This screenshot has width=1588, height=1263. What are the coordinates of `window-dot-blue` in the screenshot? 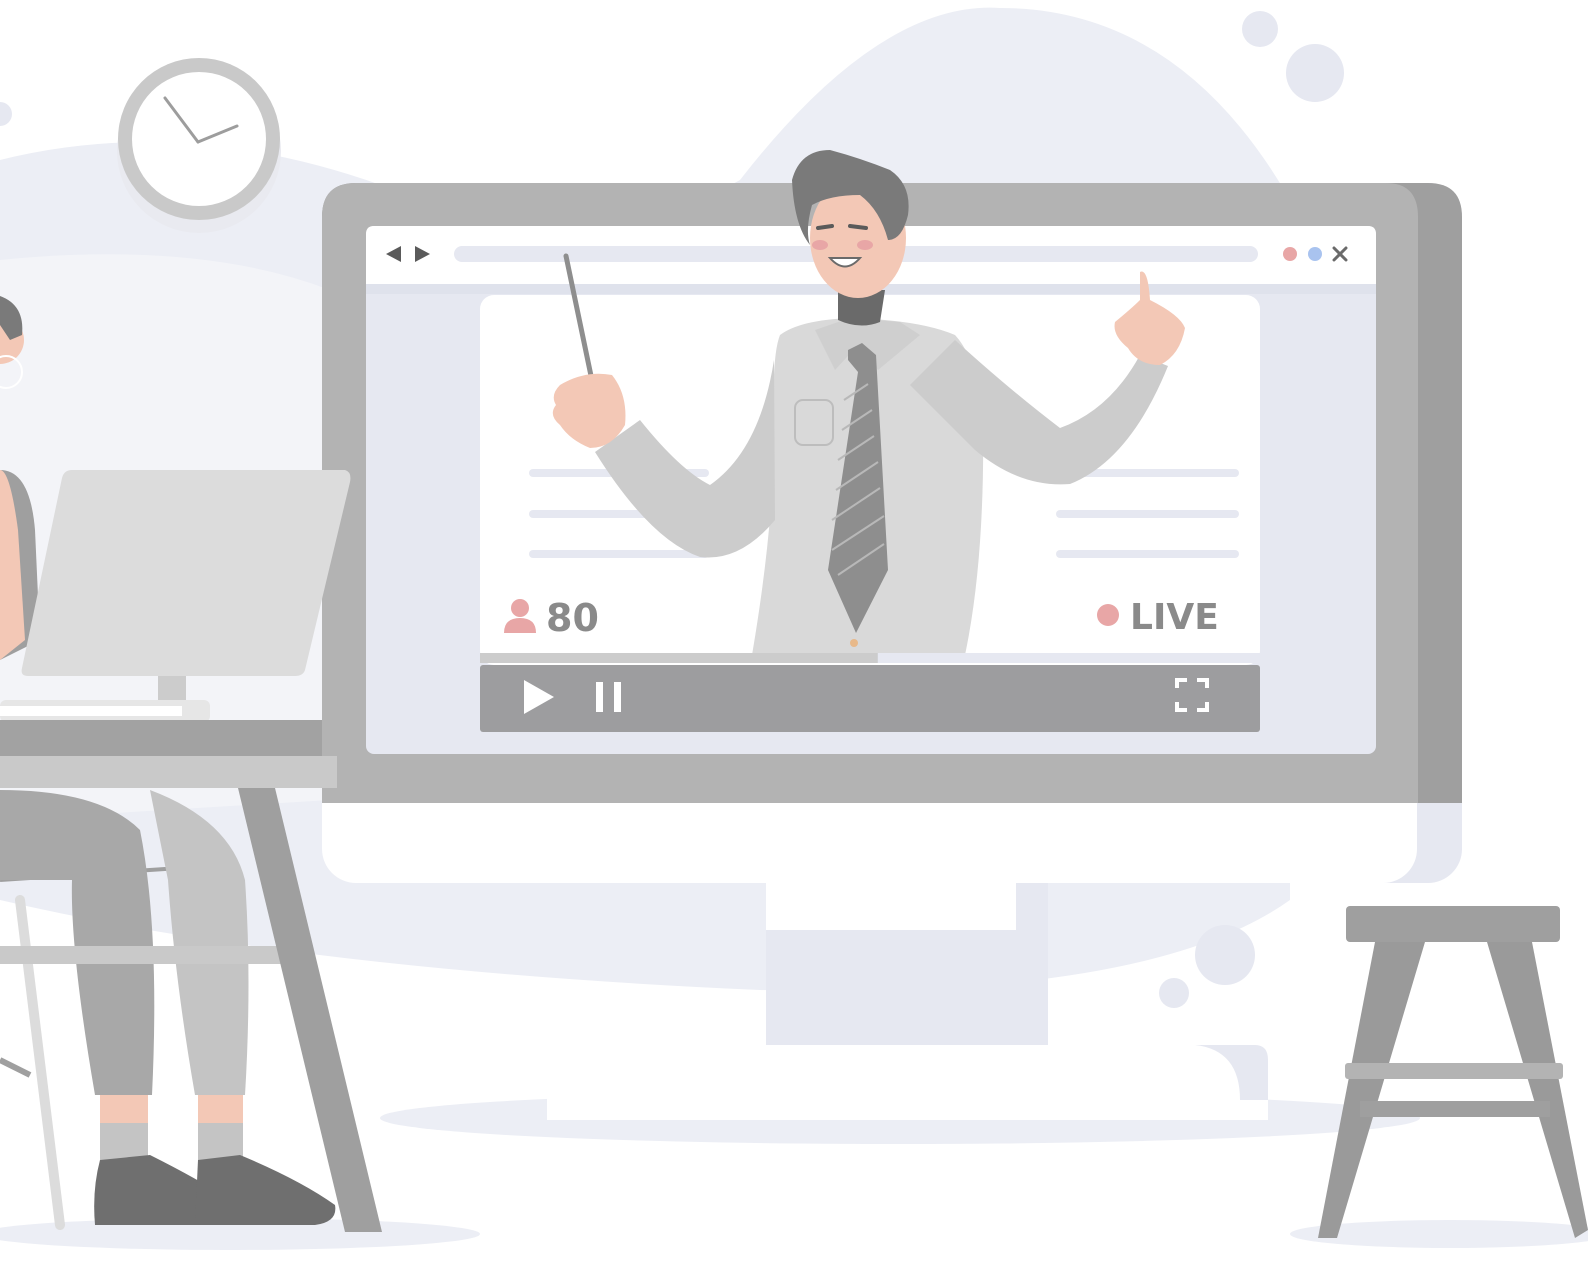 It's located at (1315, 254).